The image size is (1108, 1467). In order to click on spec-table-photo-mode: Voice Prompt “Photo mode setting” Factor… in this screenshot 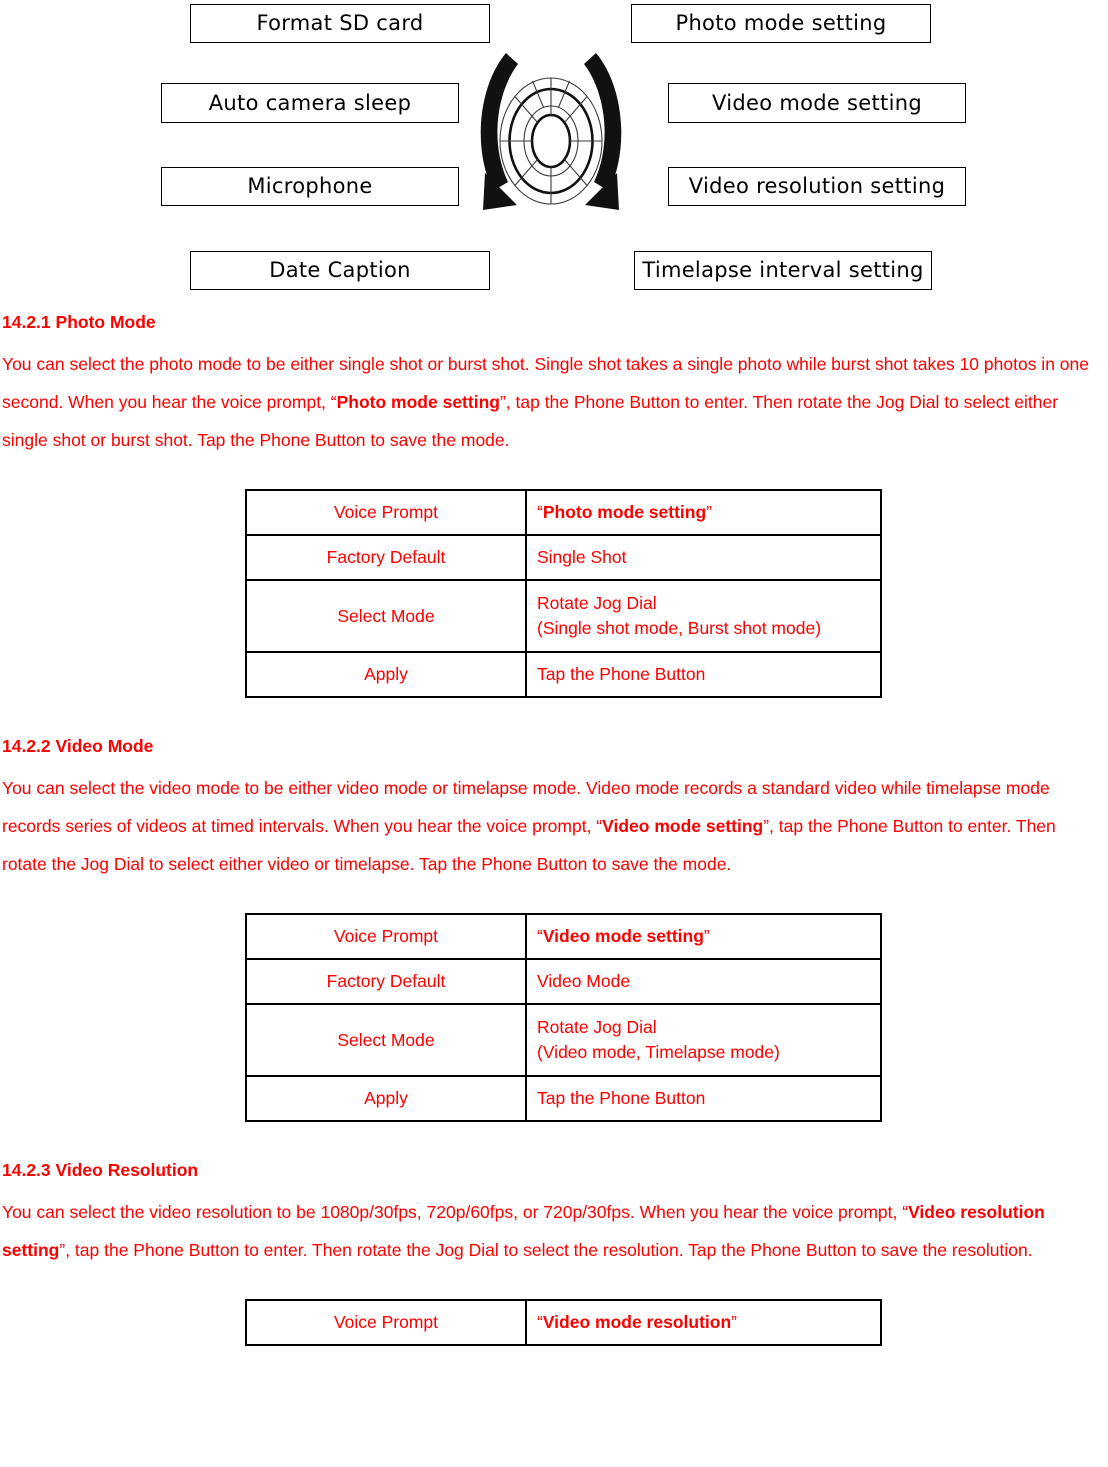, I will do `click(563, 593)`.